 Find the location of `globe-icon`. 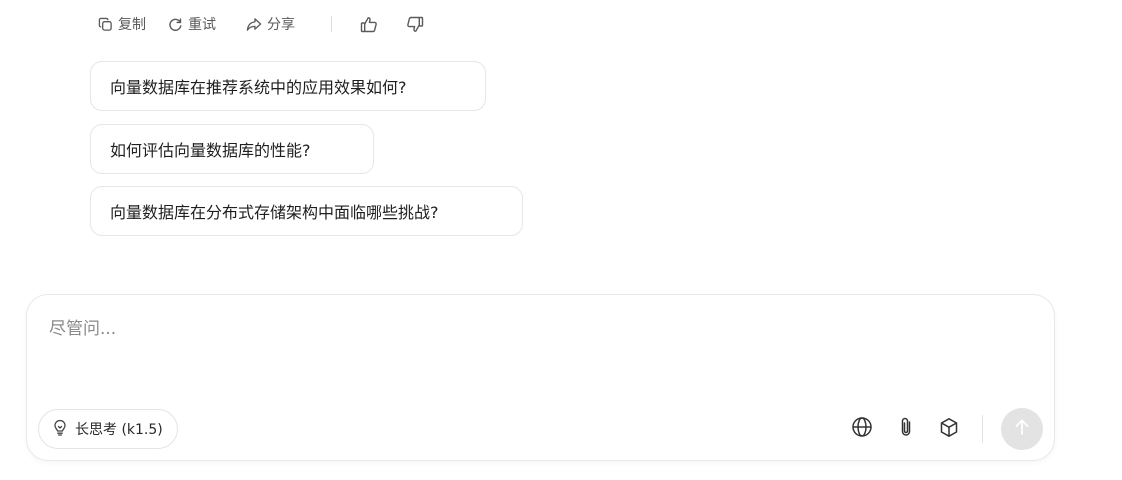

globe-icon is located at coordinates (862, 429).